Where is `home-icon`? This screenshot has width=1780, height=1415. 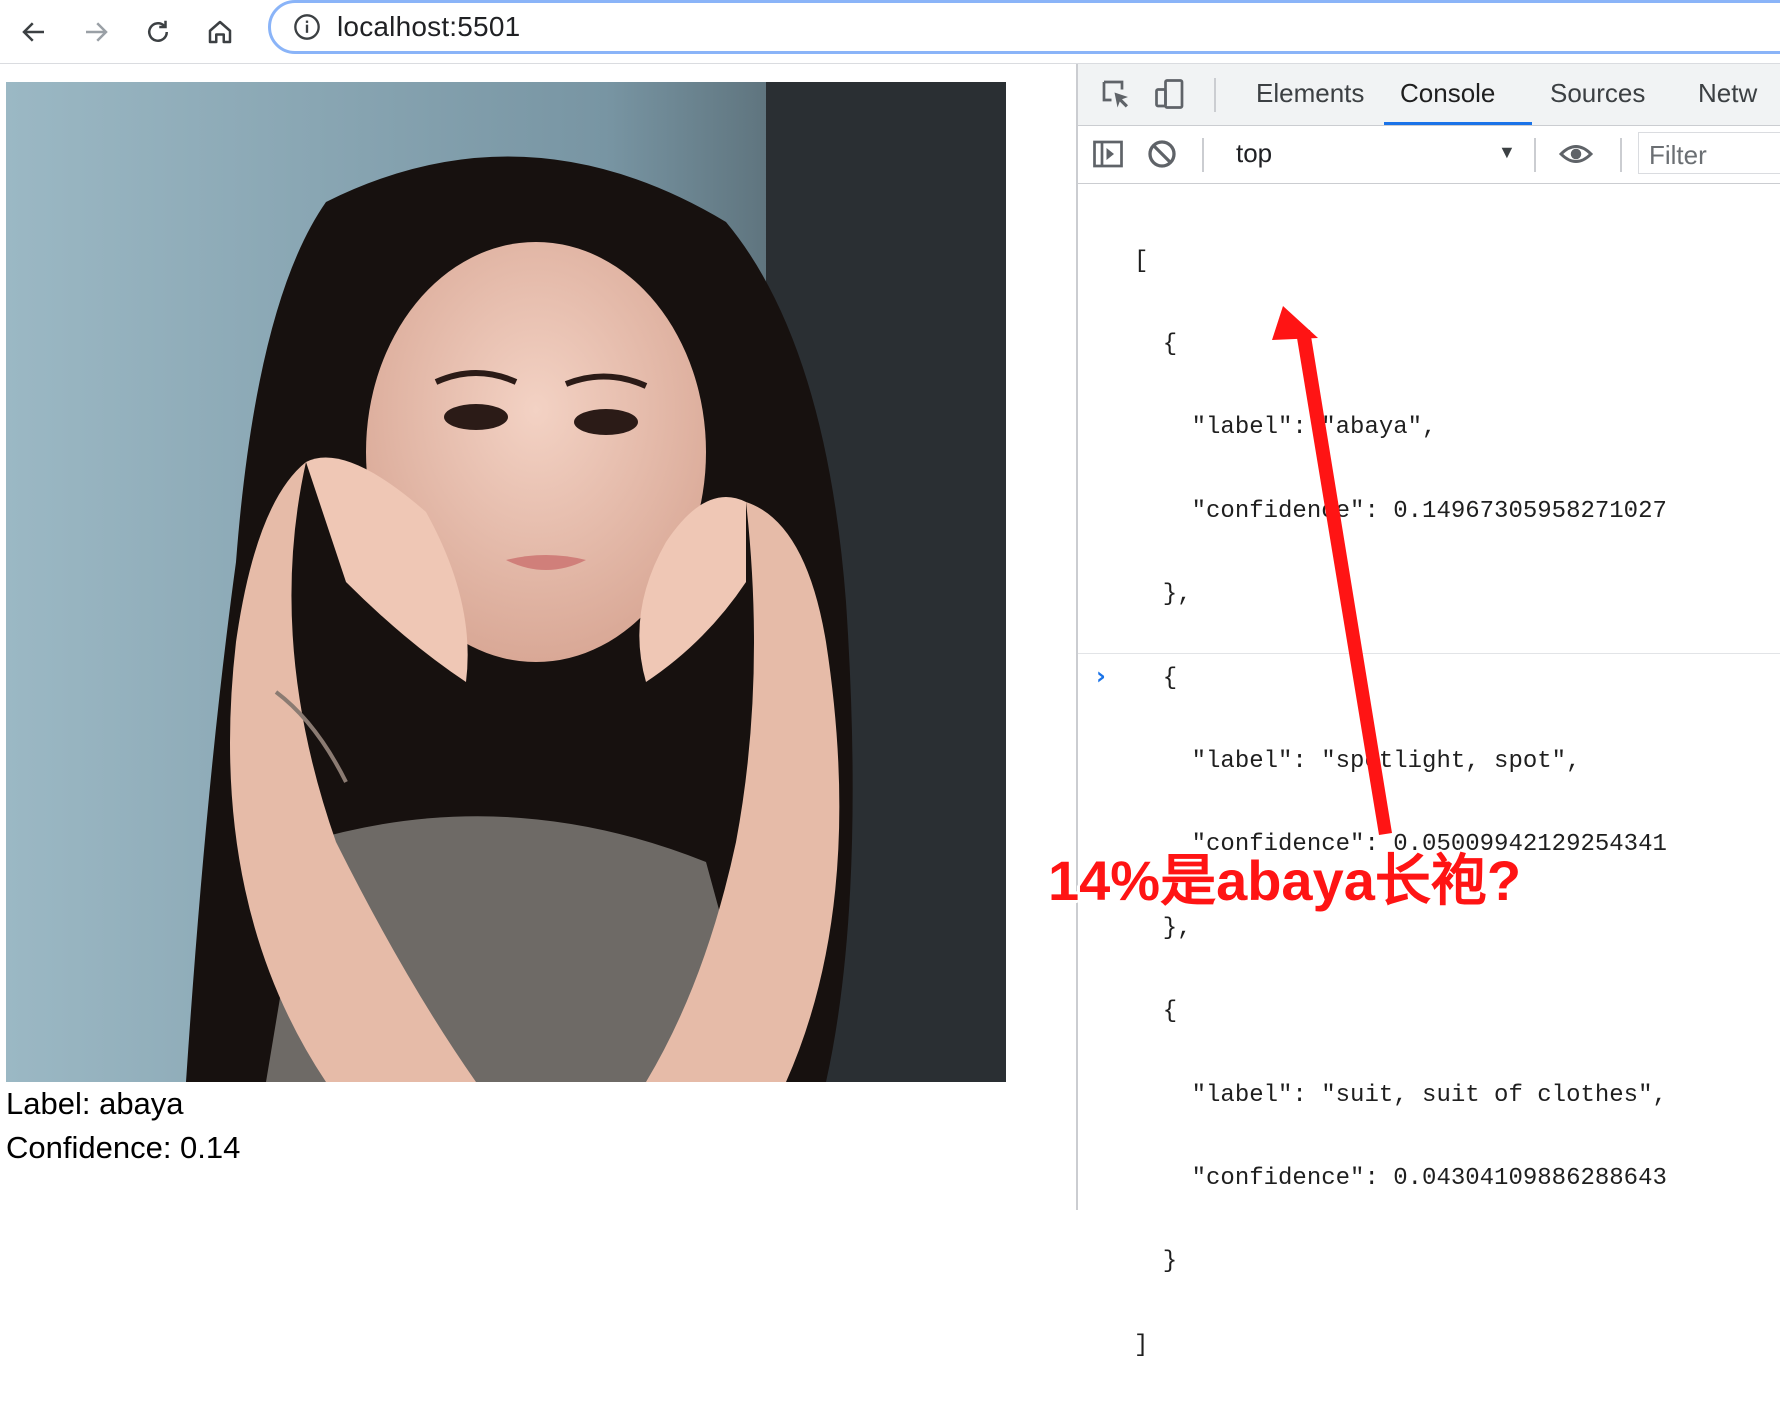
home-icon is located at coordinates (220, 32).